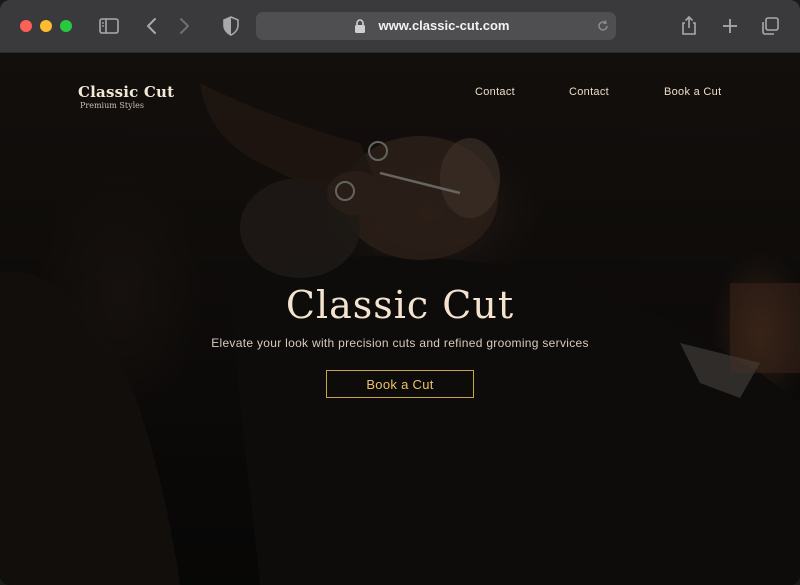  I want to click on close-window-button, so click(26, 26).